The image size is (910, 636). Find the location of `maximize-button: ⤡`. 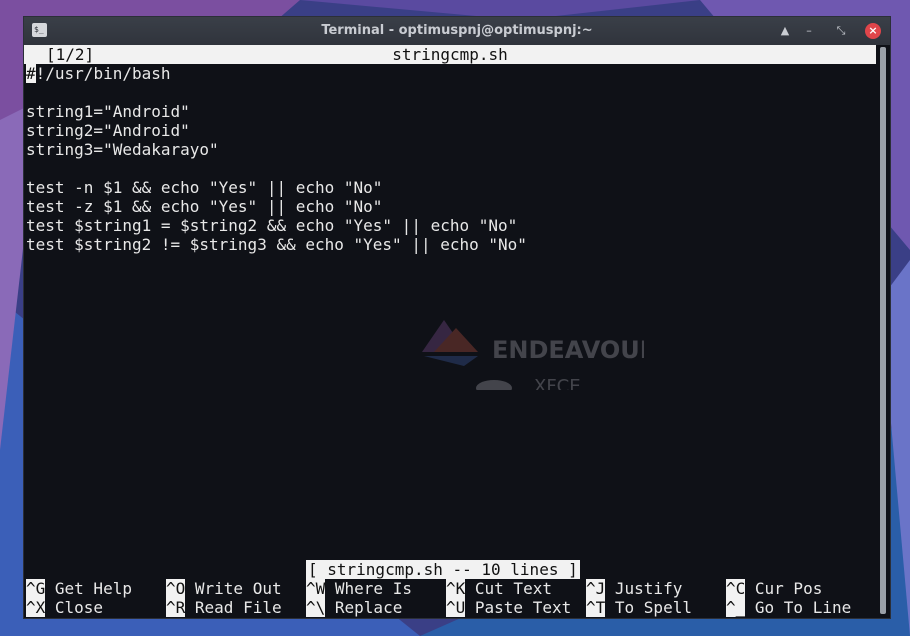

maximize-button: ⤡ is located at coordinates (841, 31).